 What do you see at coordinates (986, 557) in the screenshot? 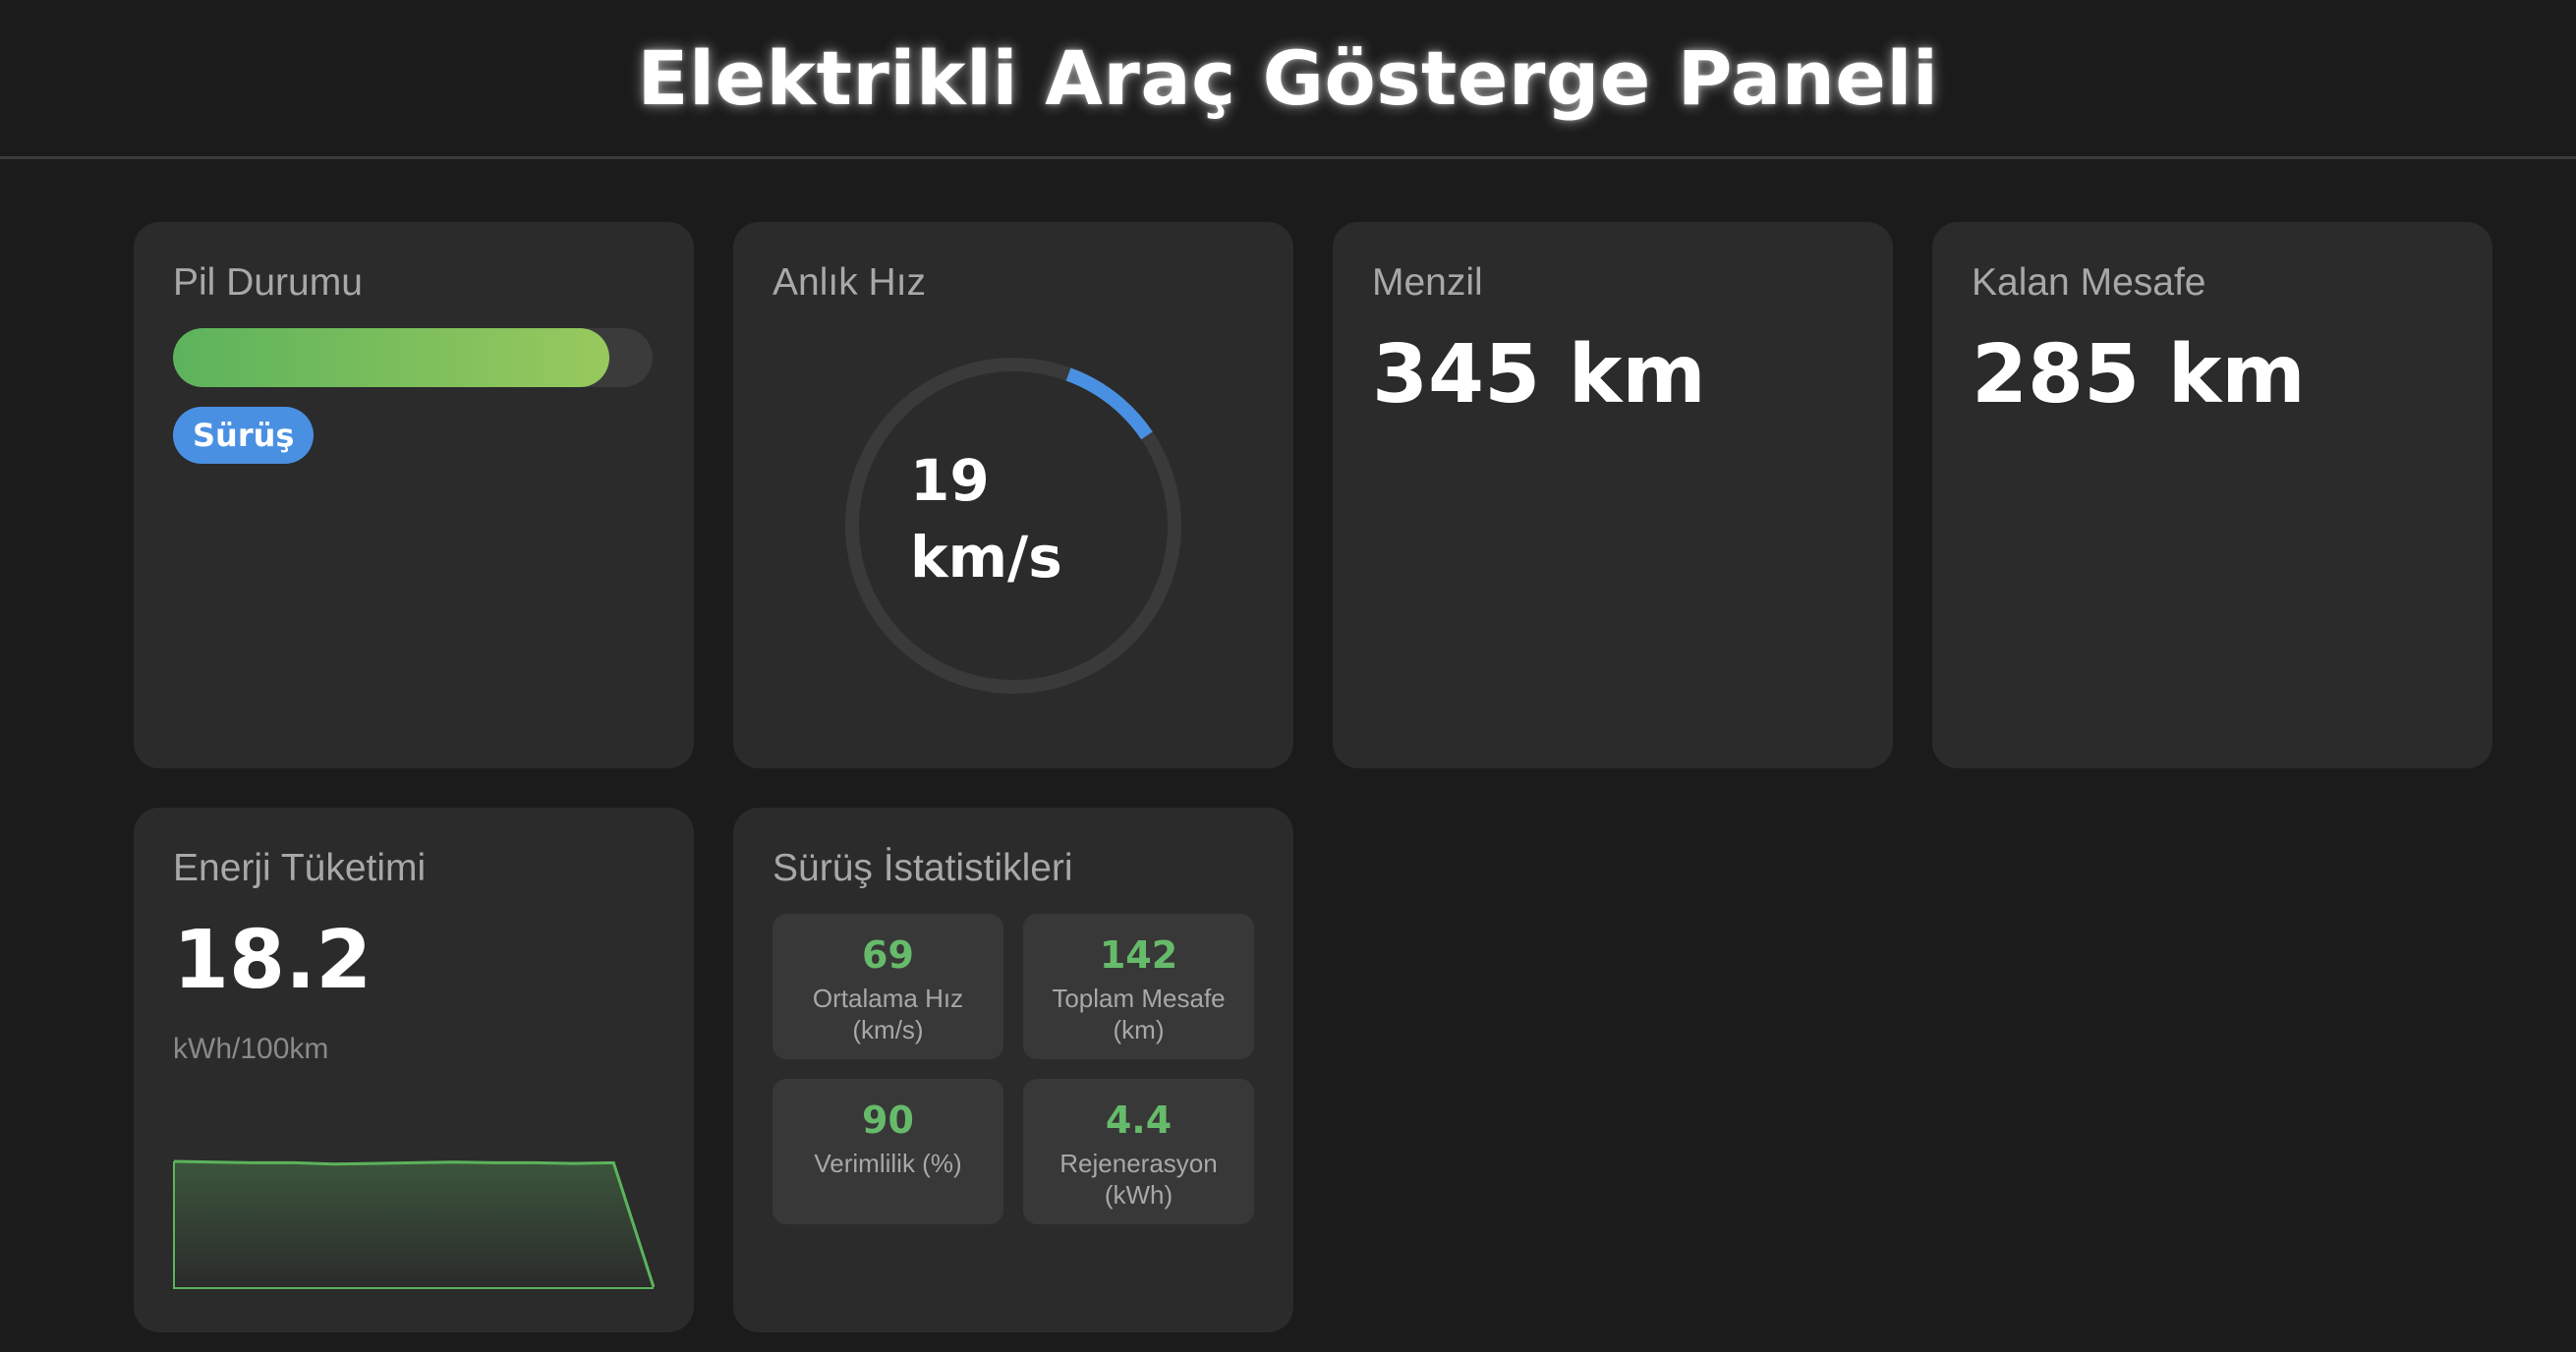
I see `speed-unit: km/s` at bounding box center [986, 557].